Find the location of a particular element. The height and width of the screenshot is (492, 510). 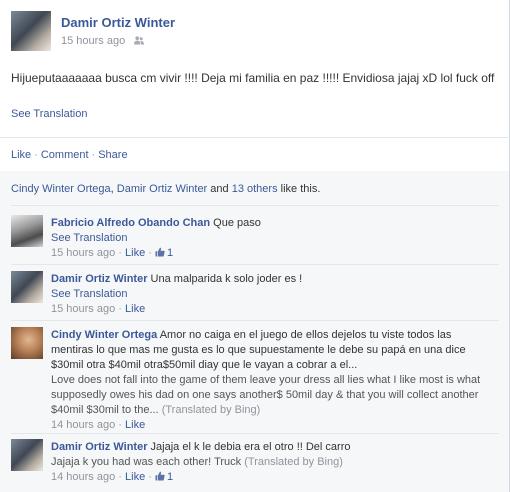

post-timestamp: 15 hours ago is located at coordinates (93, 41).